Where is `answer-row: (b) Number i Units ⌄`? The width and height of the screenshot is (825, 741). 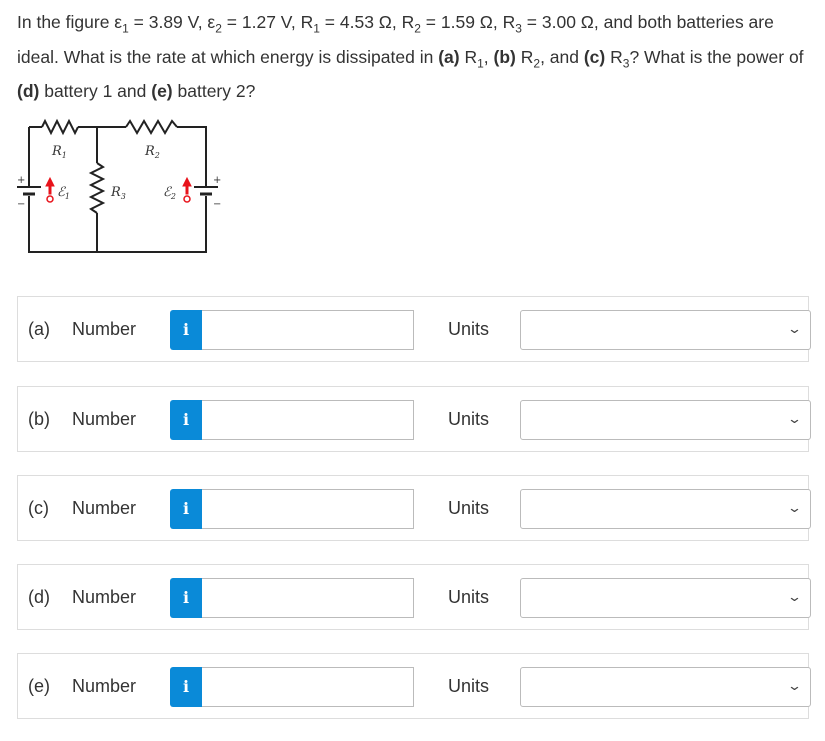
answer-row: (b) Number i Units ⌄ is located at coordinates (414, 419).